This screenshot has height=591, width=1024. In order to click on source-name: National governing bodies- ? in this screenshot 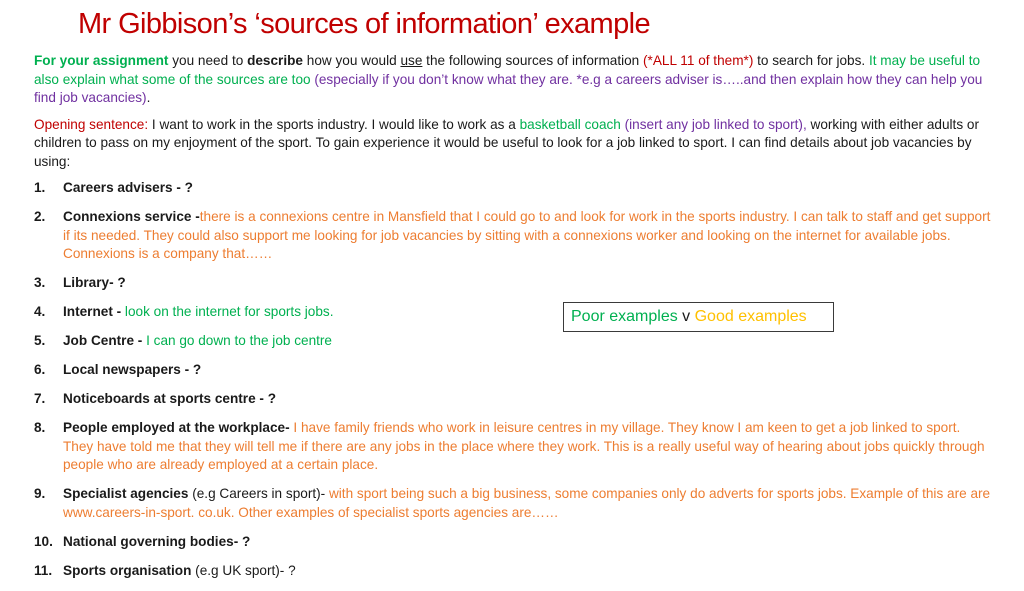, I will do `click(157, 541)`.